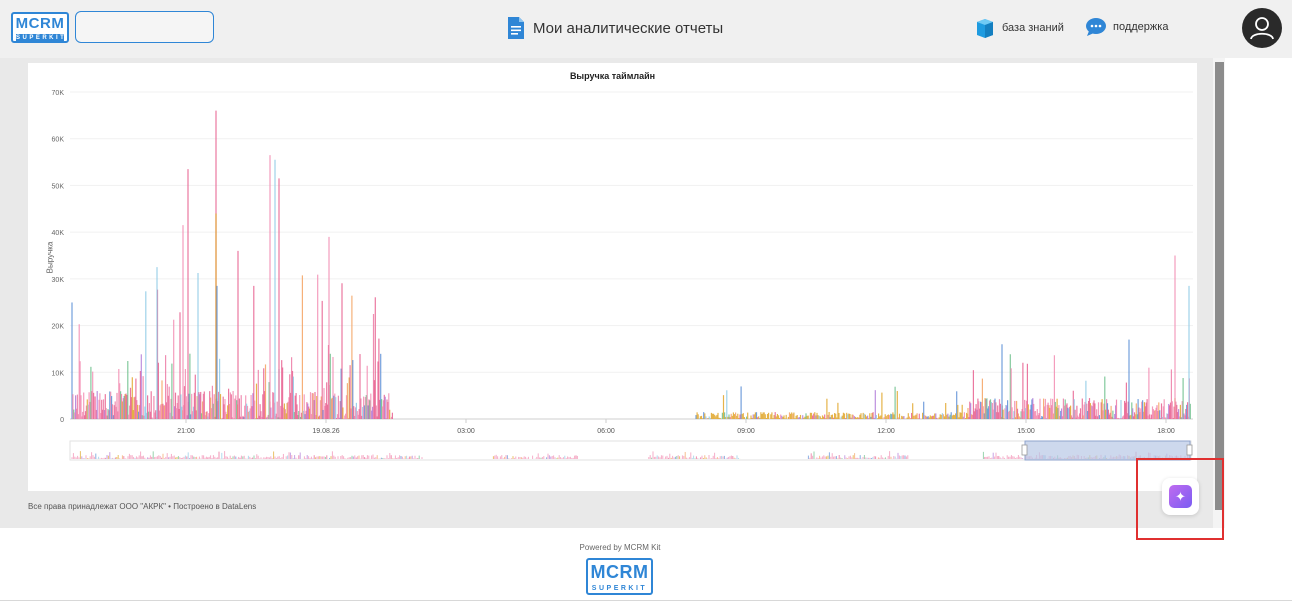 This screenshot has width=1292, height=603. Describe the element at coordinates (516, 28) in the screenshot. I see `document-icon` at that location.